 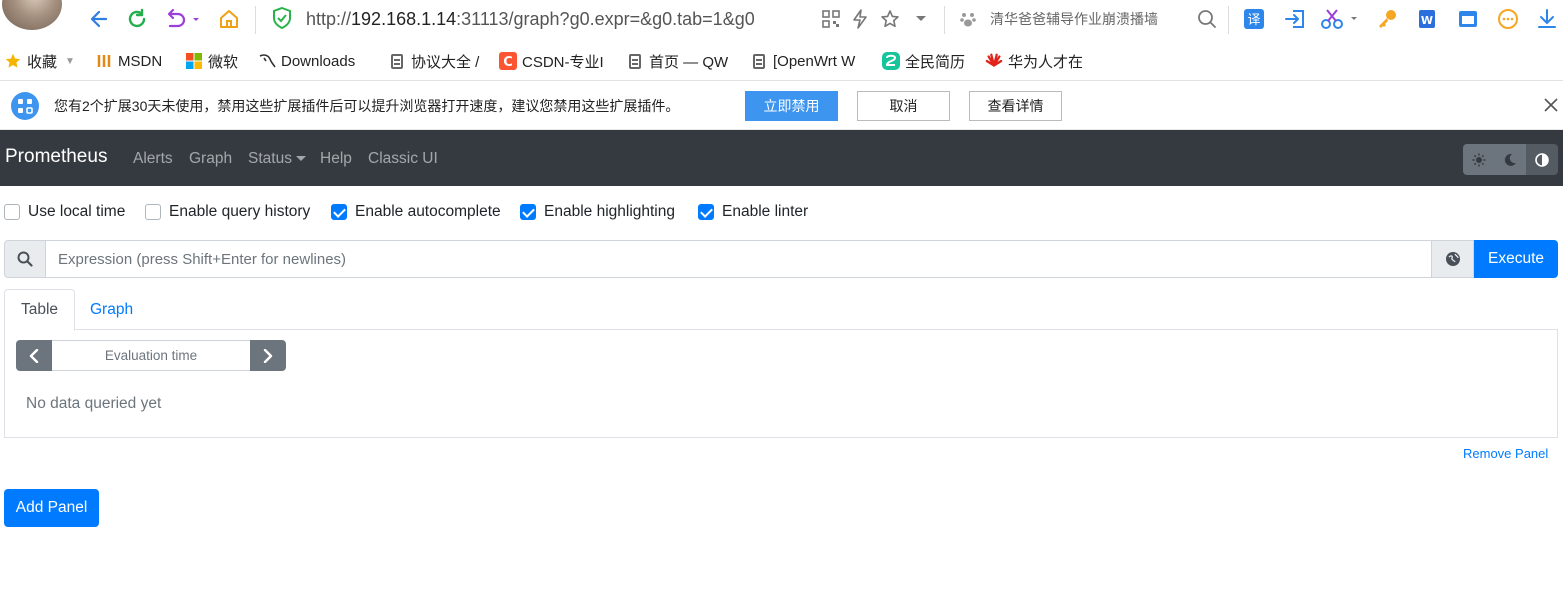 I want to click on prev-time-button, so click(x=34, y=355).